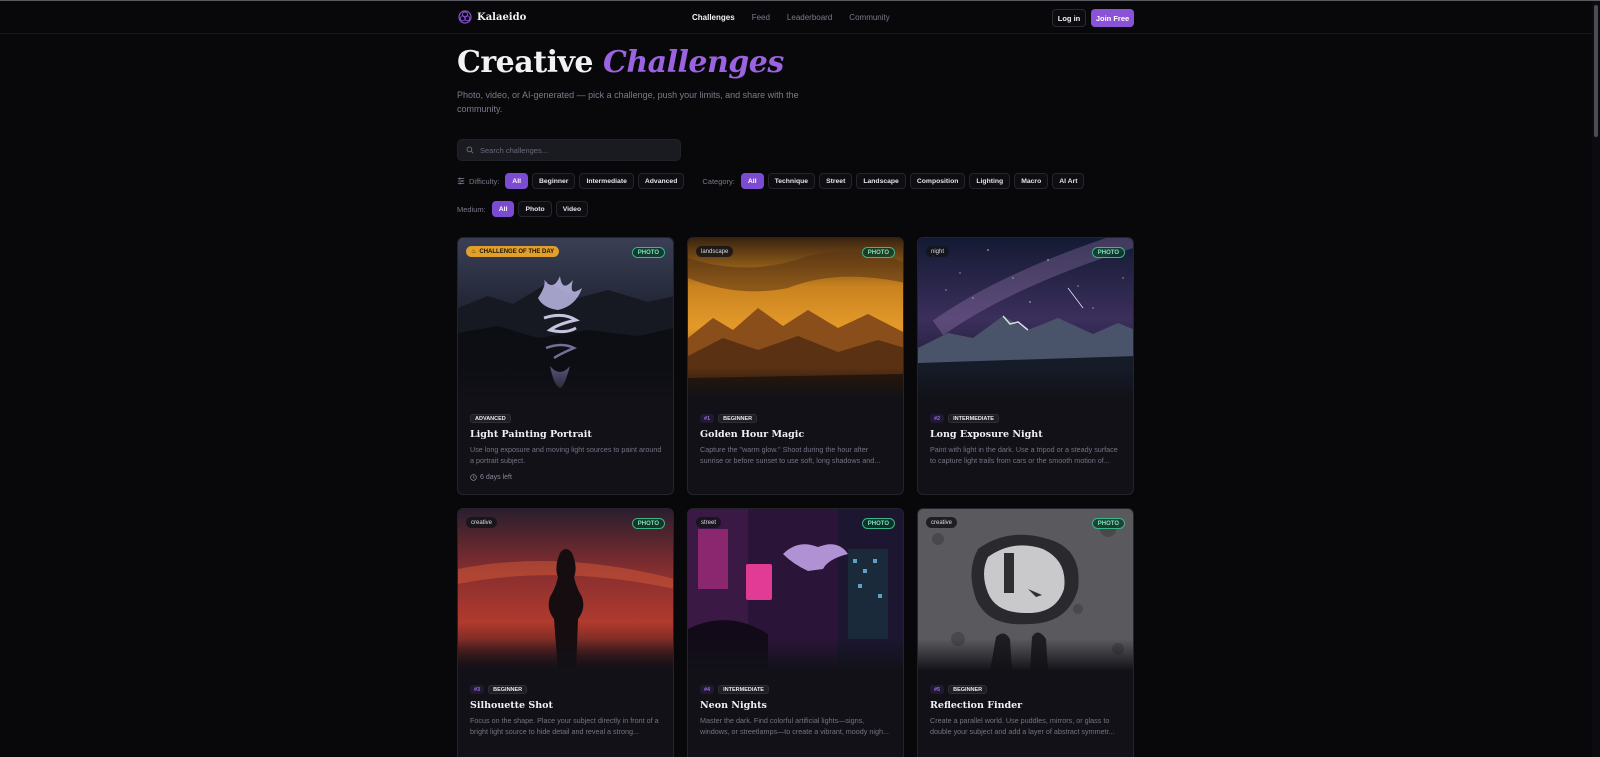  Describe the element at coordinates (1031, 181) in the screenshot. I see `category-chip-macro: Macro` at that location.